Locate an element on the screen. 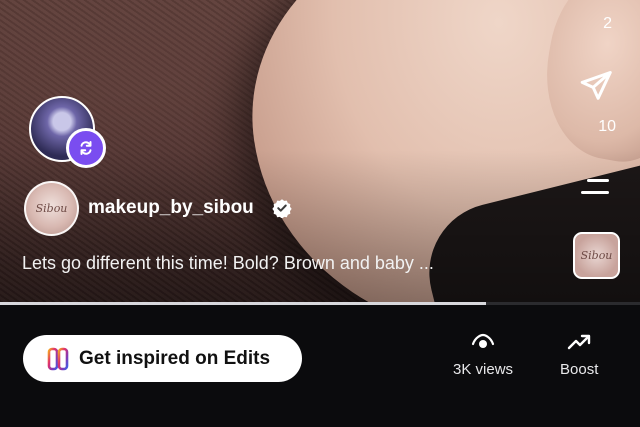 This screenshot has height=427, width=640. views-stat: 3K views is located at coordinates (483, 355).